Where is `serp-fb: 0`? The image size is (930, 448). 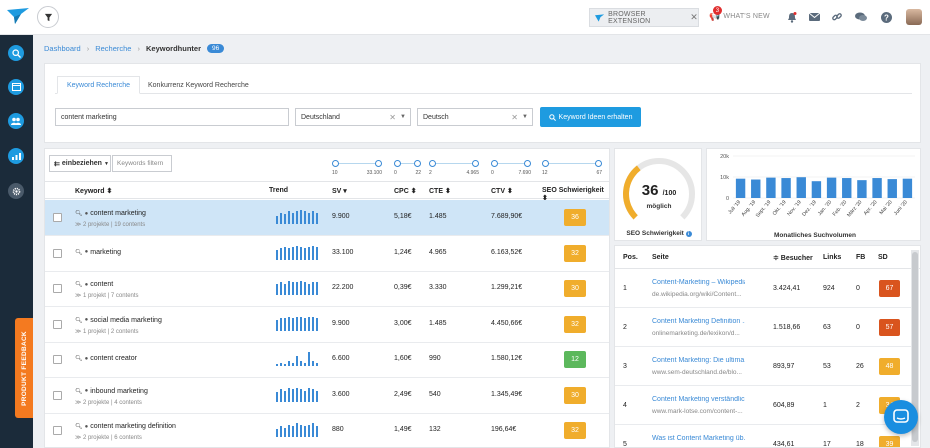
serp-fb: 0 is located at coordinates (858, 288).